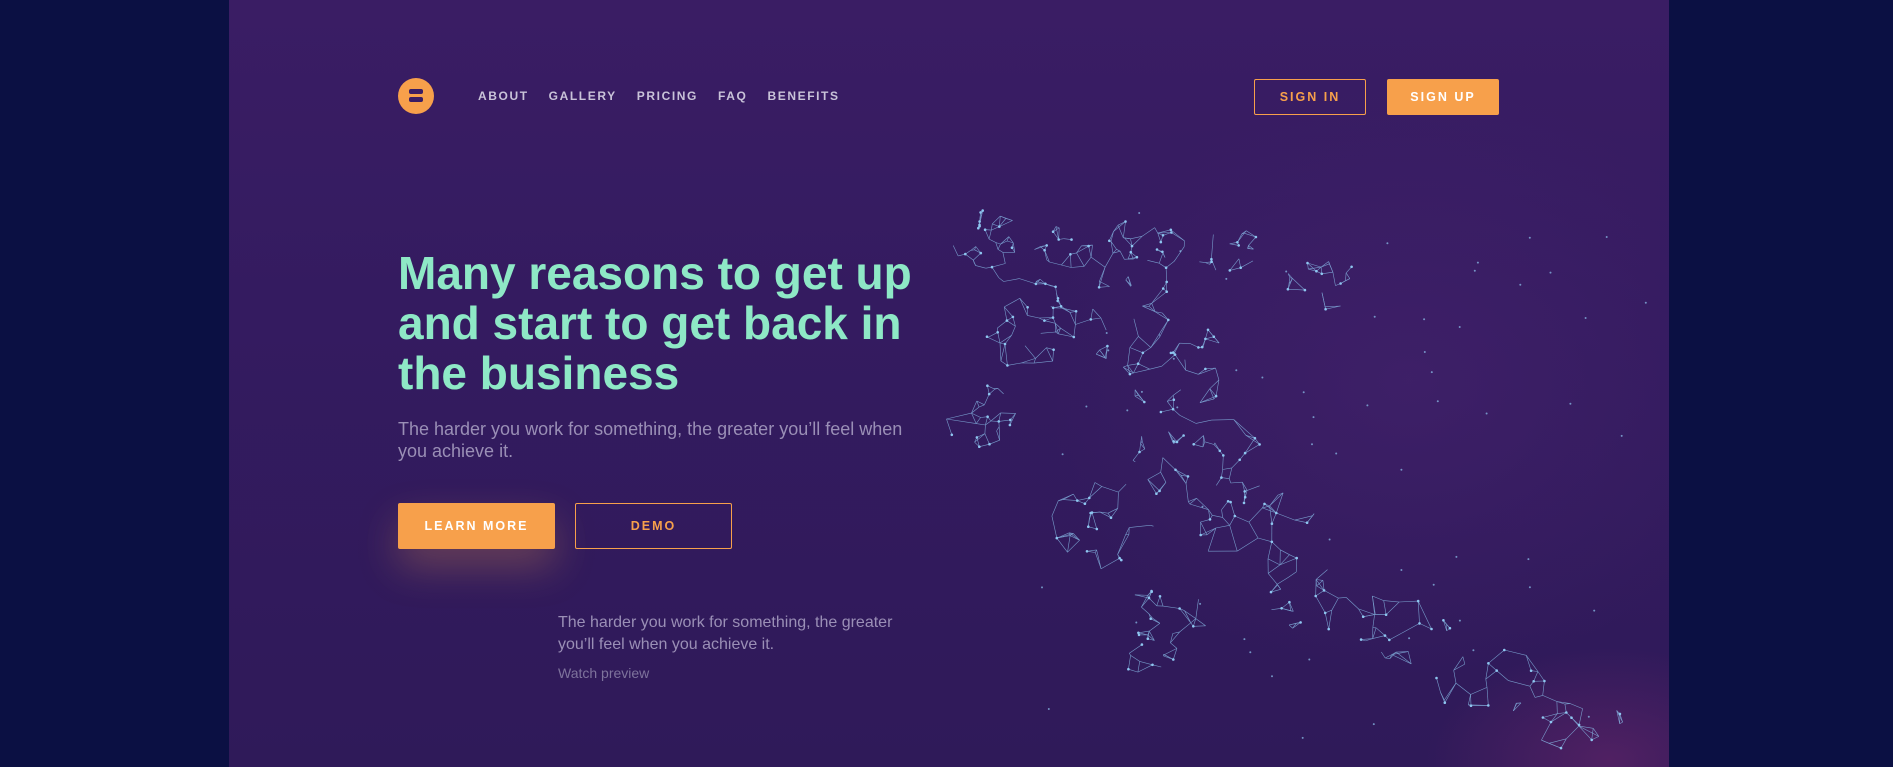 Image resolution: width=1893 pixels, height=767 pixels. I want to click on nav-about: ABOUT, so click(503, 96).